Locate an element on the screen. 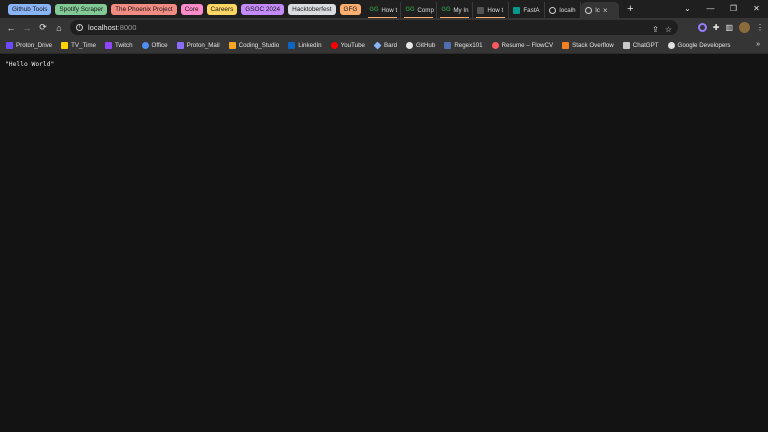 The height and width of the screenshot is (432, 768). proton-drive-icon is located at coordinates (9, 45).